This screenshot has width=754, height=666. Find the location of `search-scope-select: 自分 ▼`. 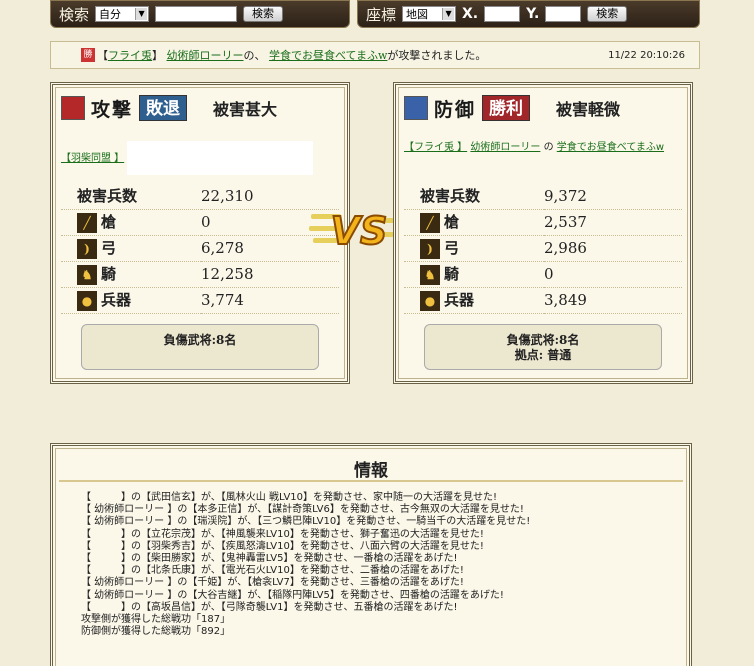

search-scope-select: 自分 ▼ is located at coordinates (122, 14).